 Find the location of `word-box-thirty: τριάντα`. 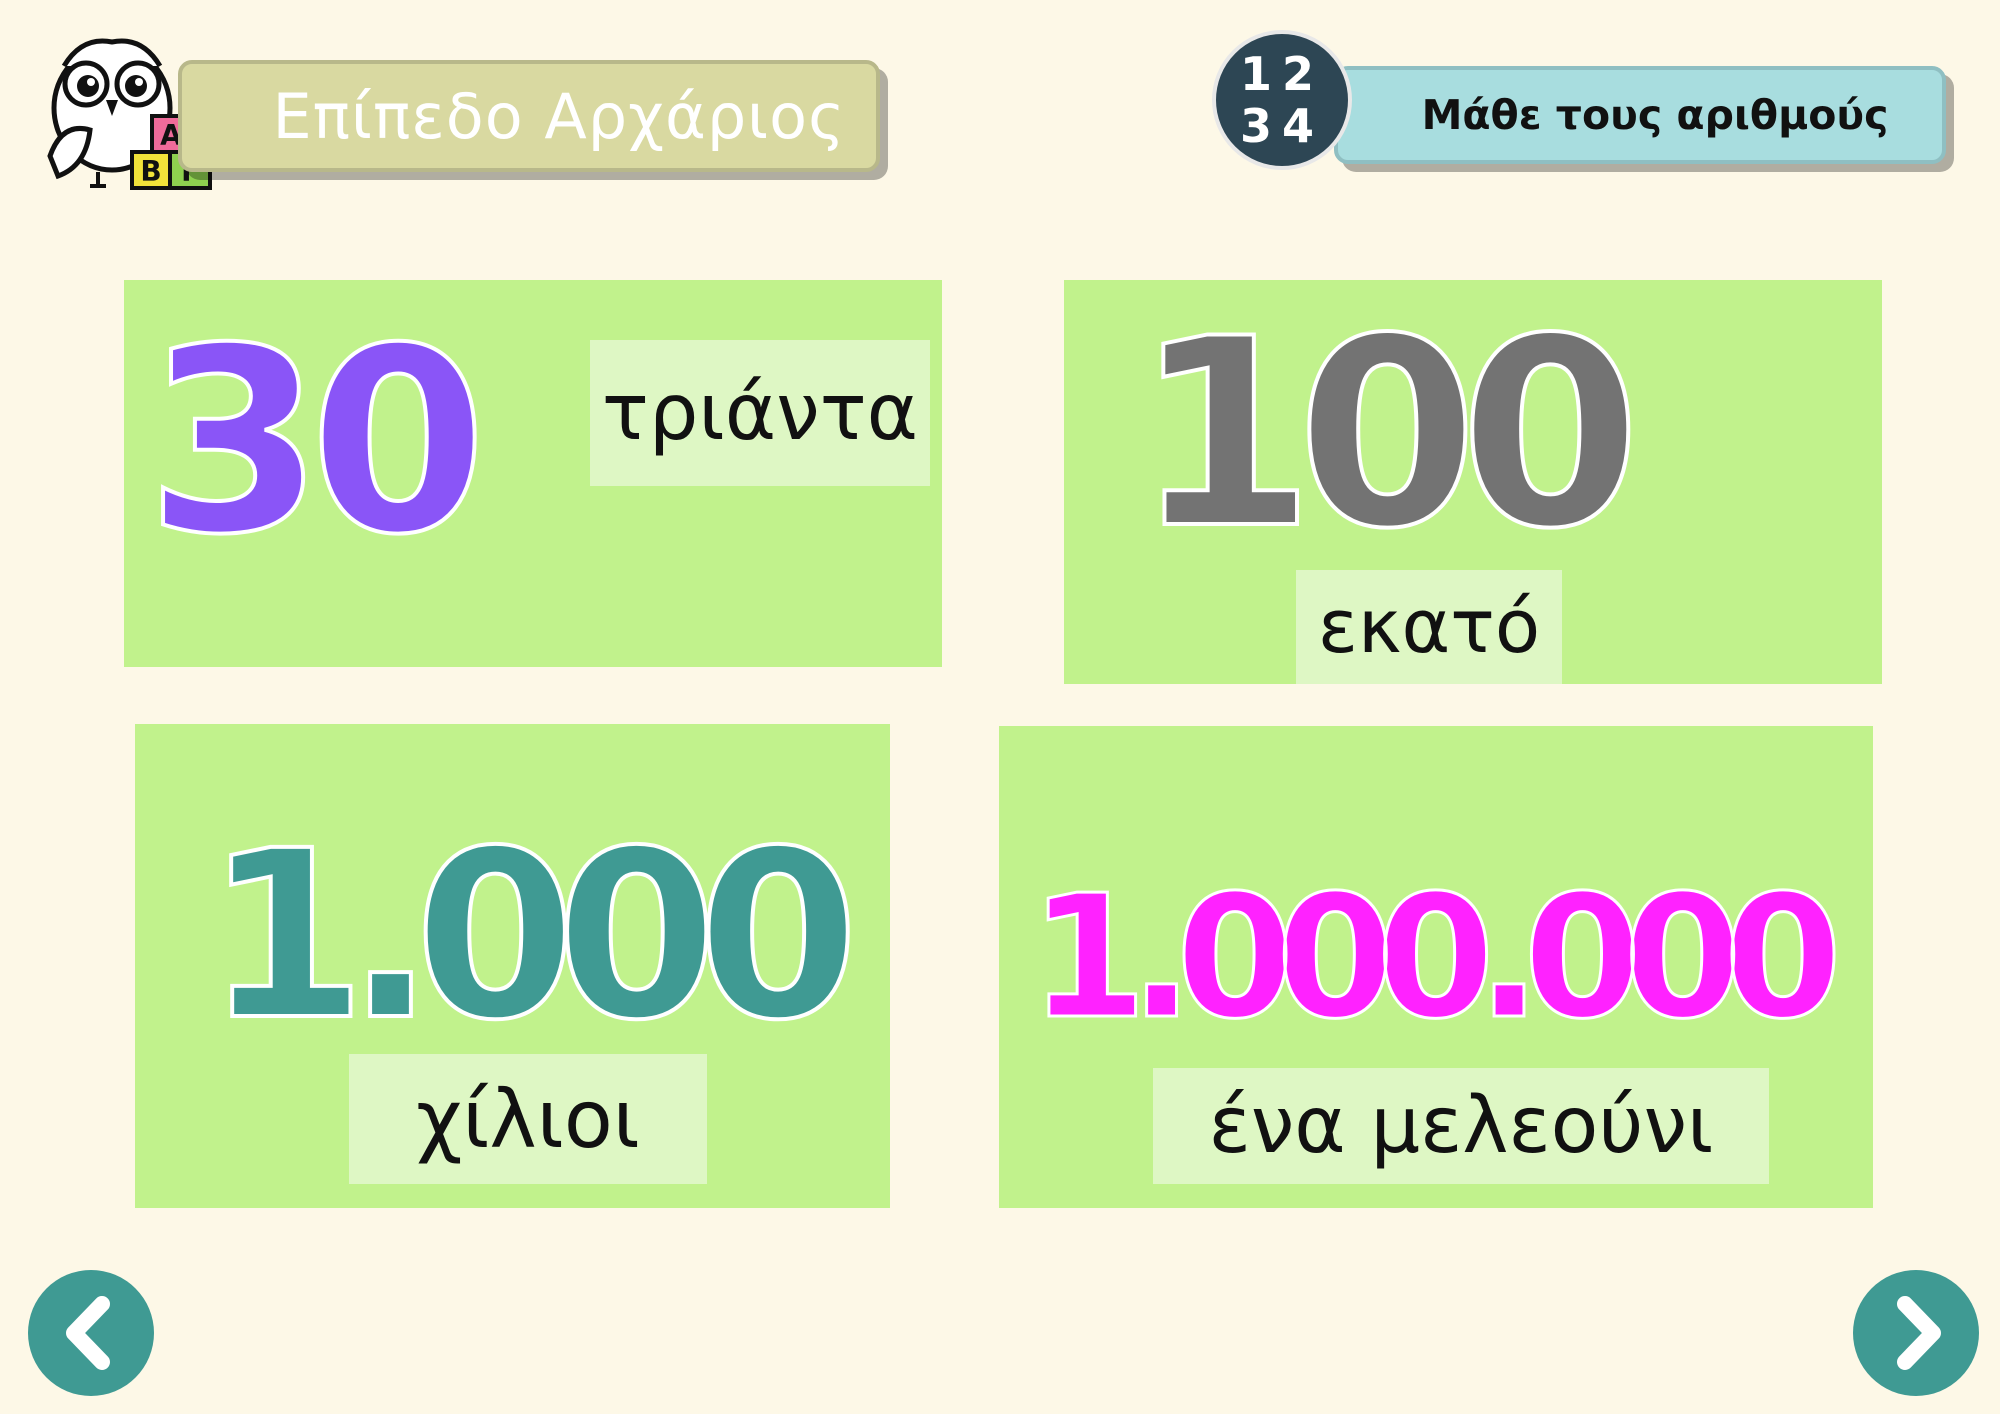

word-box-thirty: τριάντα is located at coordinates (760, 413).